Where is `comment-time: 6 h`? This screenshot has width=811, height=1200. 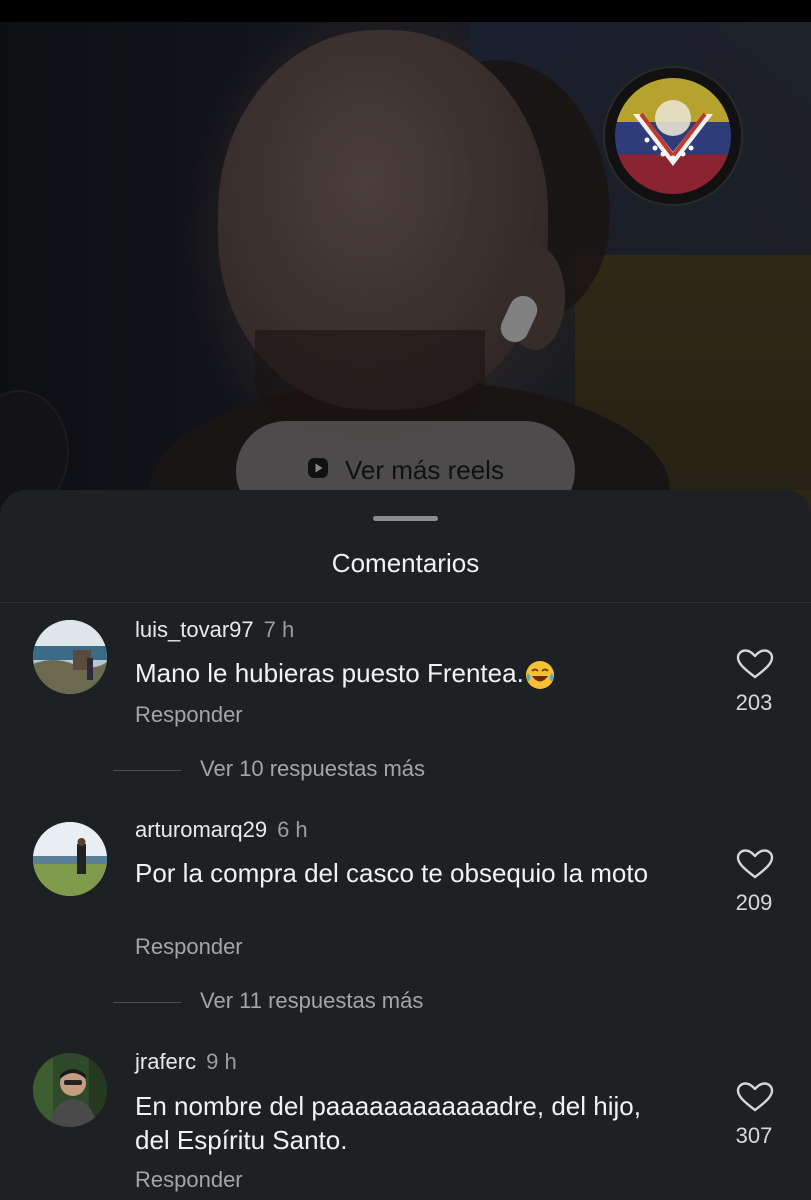 comment-time: 6 h is located at coordinates (292, 829).